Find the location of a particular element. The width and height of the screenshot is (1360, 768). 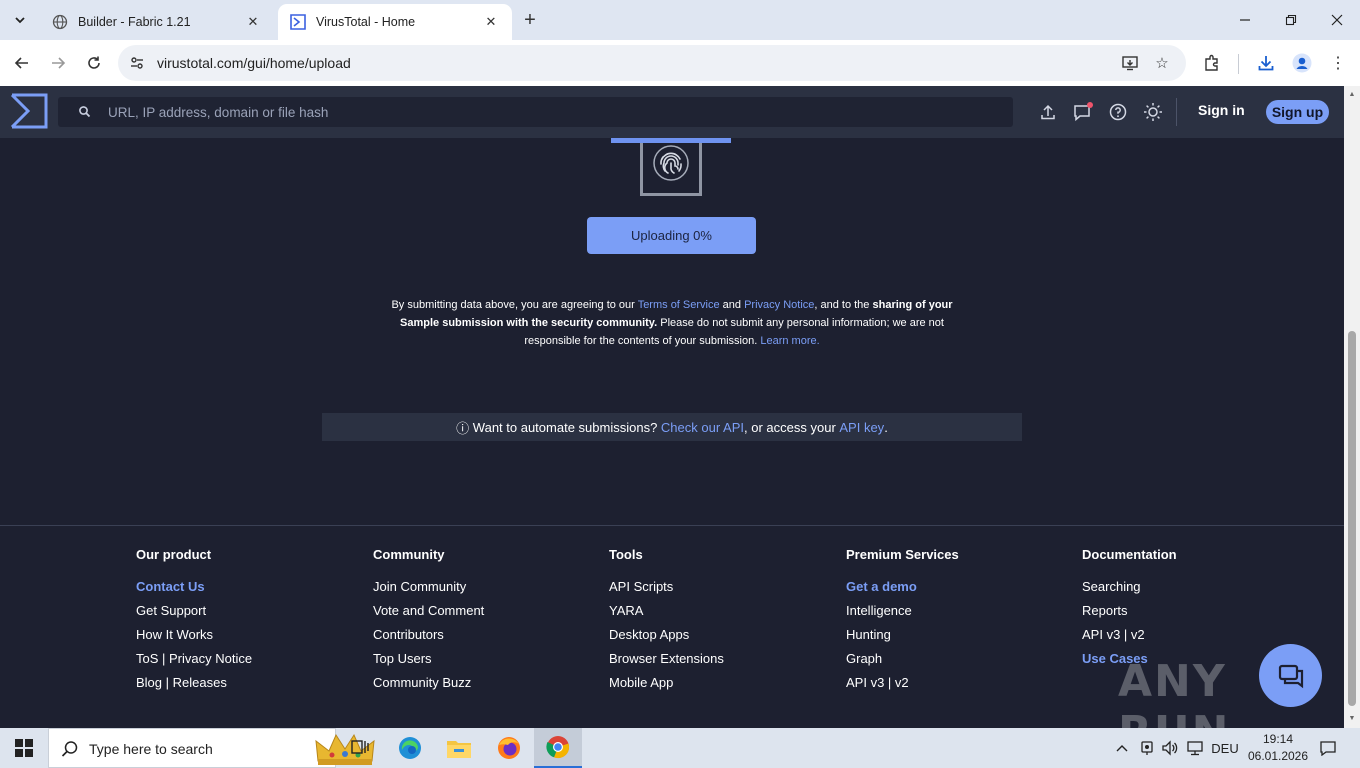

network-monitor-icon is located at coordinates (1195, 748).